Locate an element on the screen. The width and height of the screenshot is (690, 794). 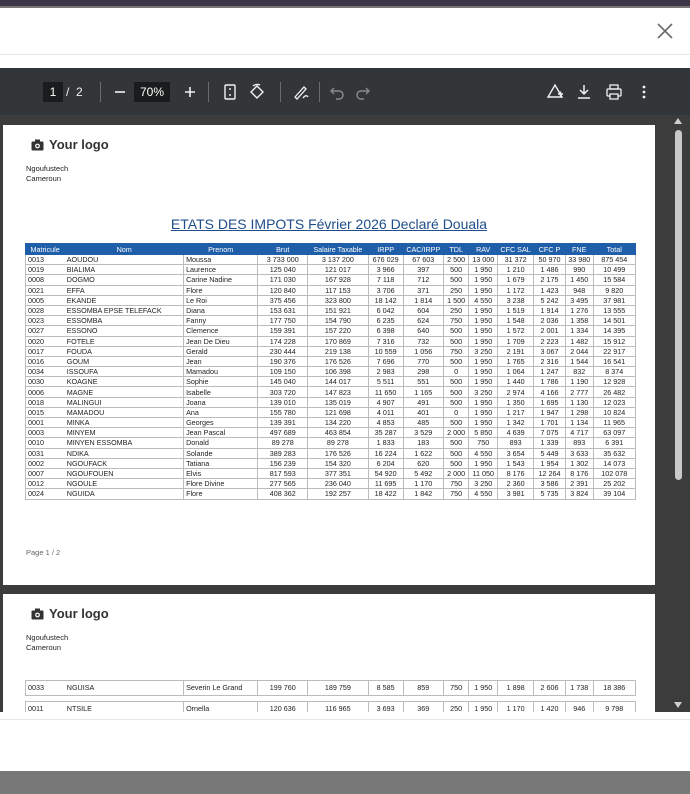
table-cell: 116 965 is located at coordinates (338, 706).